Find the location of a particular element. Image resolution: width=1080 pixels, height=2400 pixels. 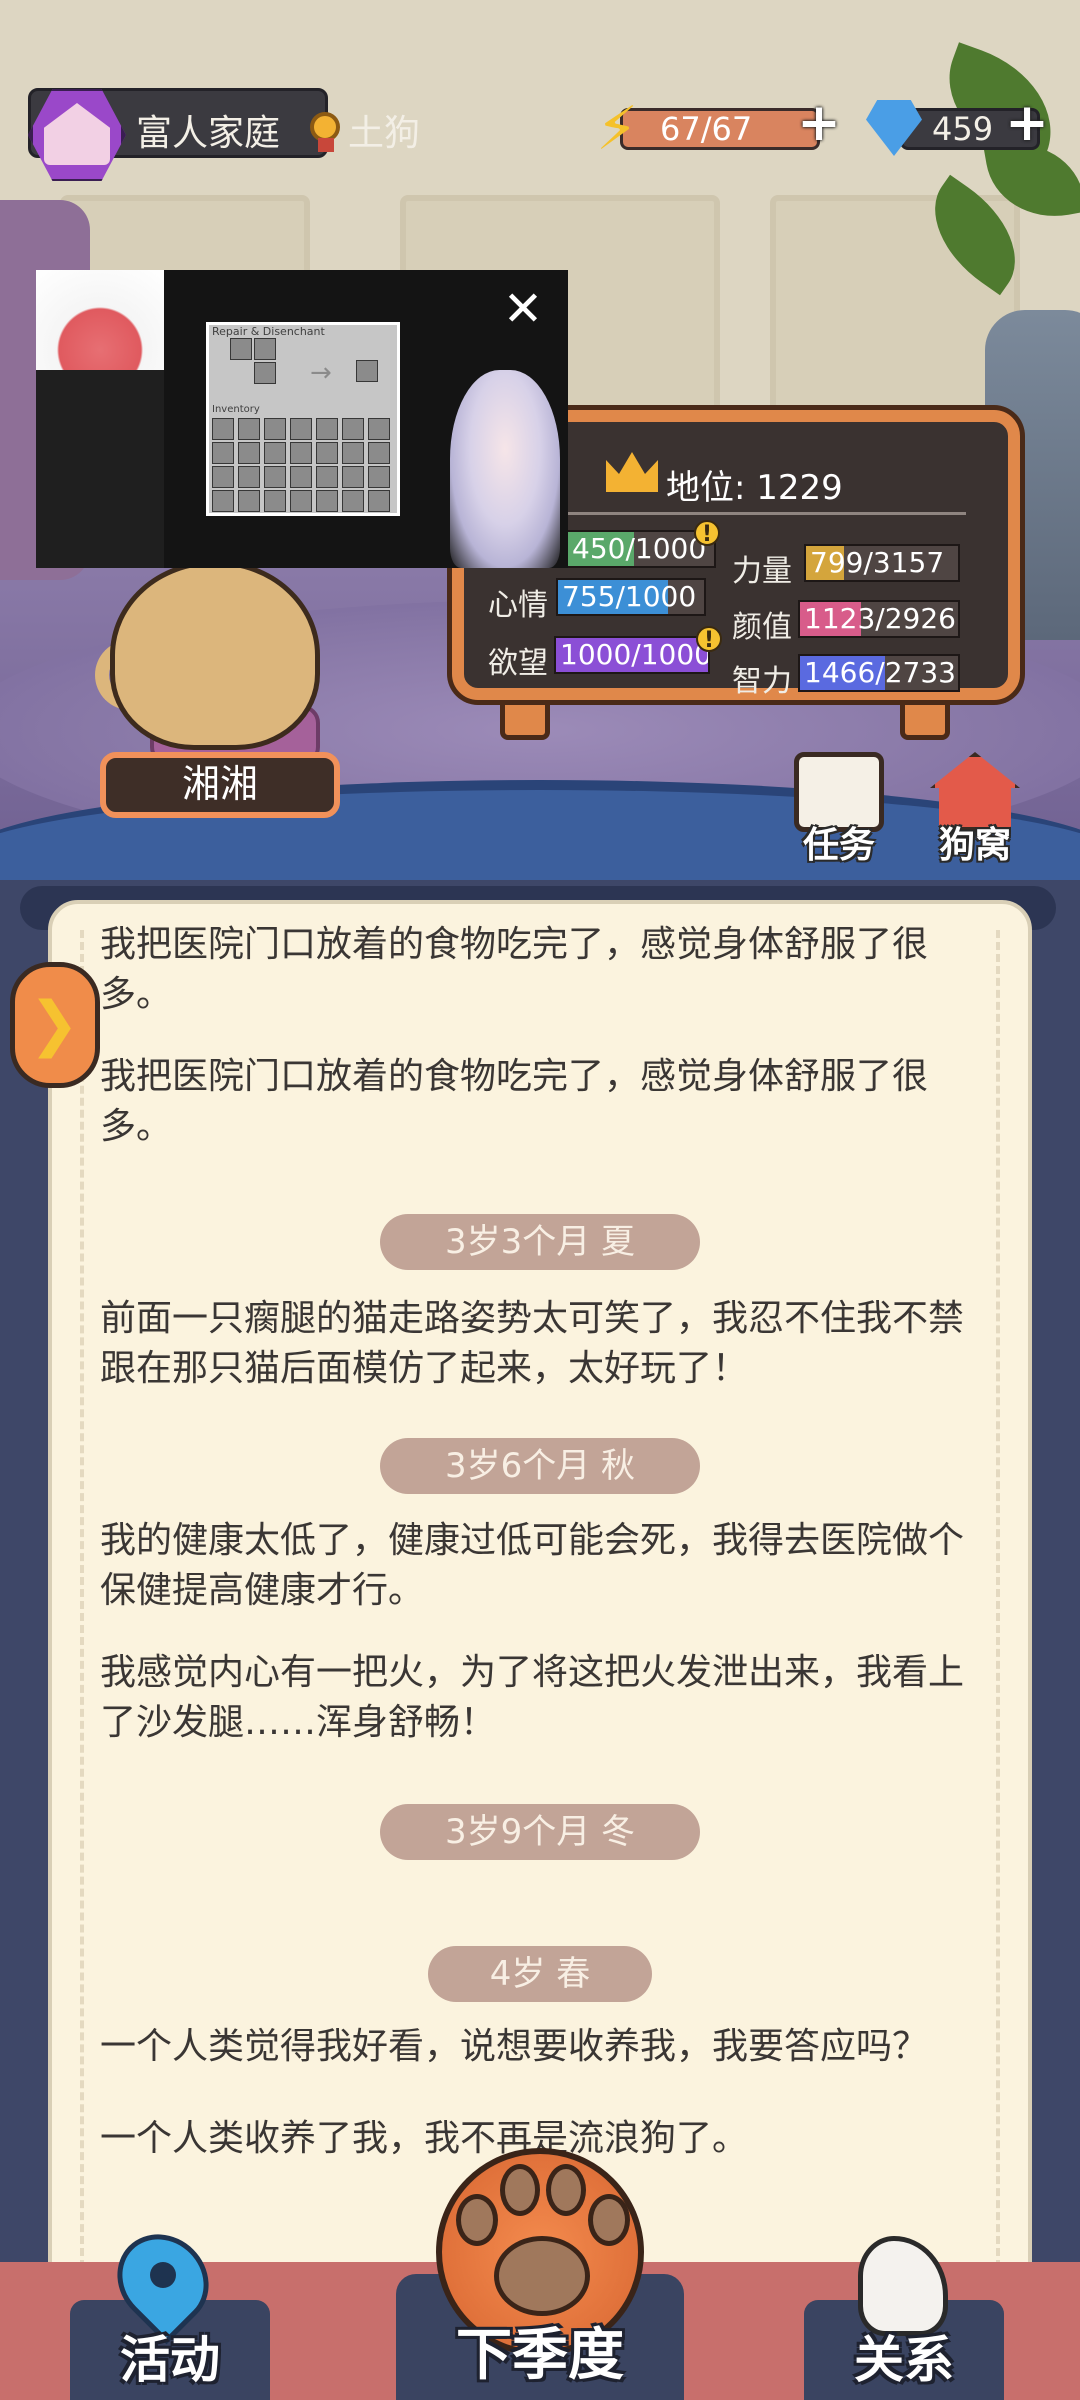

add-gems-button: + is located at coordinates (1027, 123).